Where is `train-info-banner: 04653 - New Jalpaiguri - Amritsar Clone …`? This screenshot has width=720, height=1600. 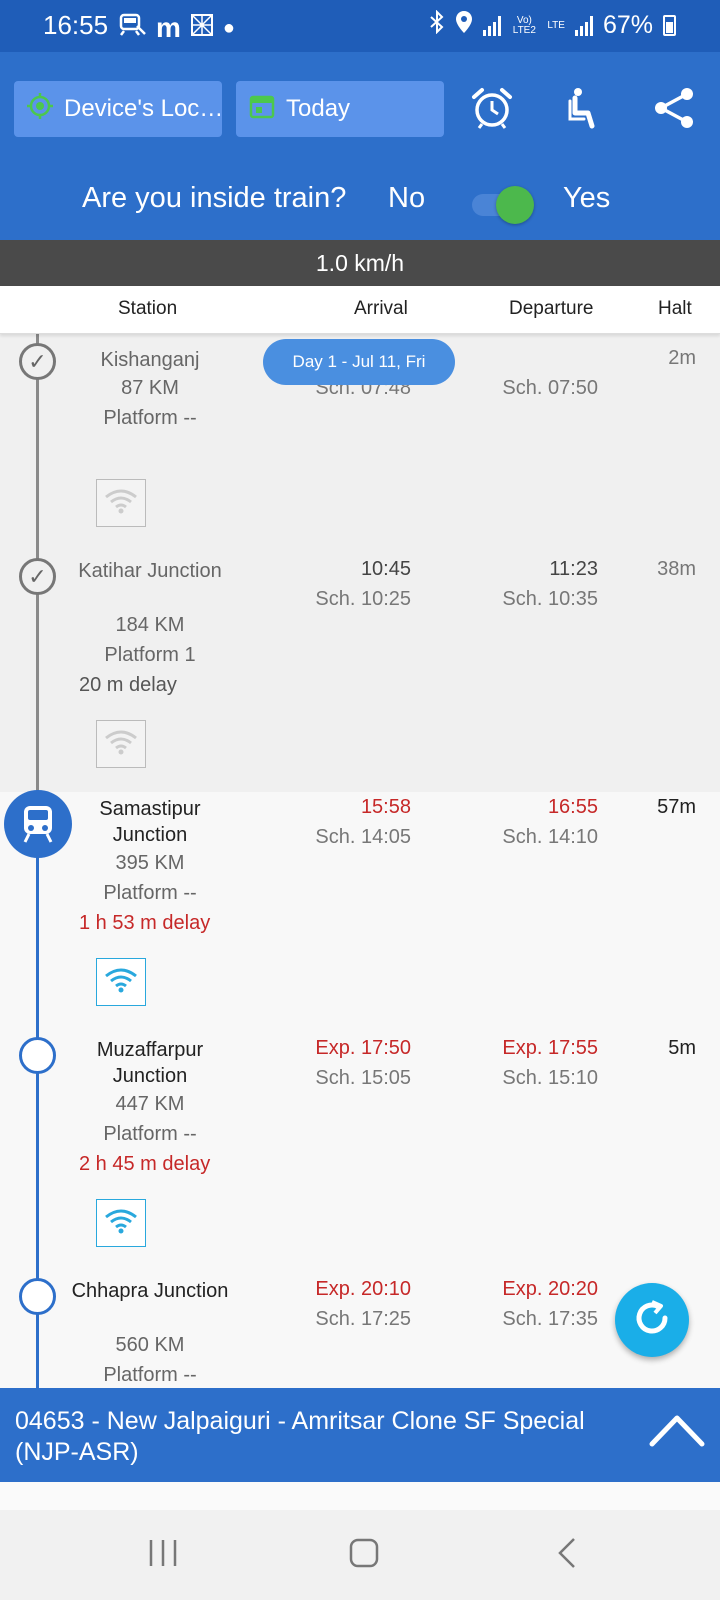 train-info-banner: 04653 - New Jalpaiguri - Amritsar Clone … is located at coordinates (360, 1435).